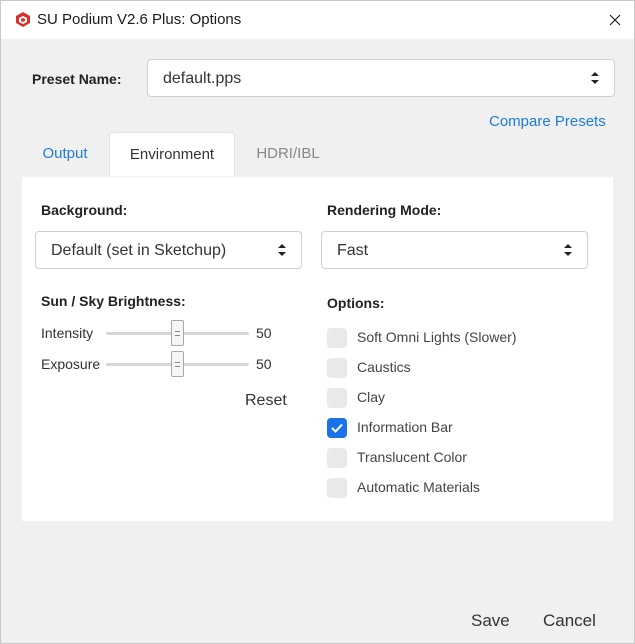  Describe the element at coordinates (356, 303) in the screenshot. I see `options-heading: Options:` at that location.